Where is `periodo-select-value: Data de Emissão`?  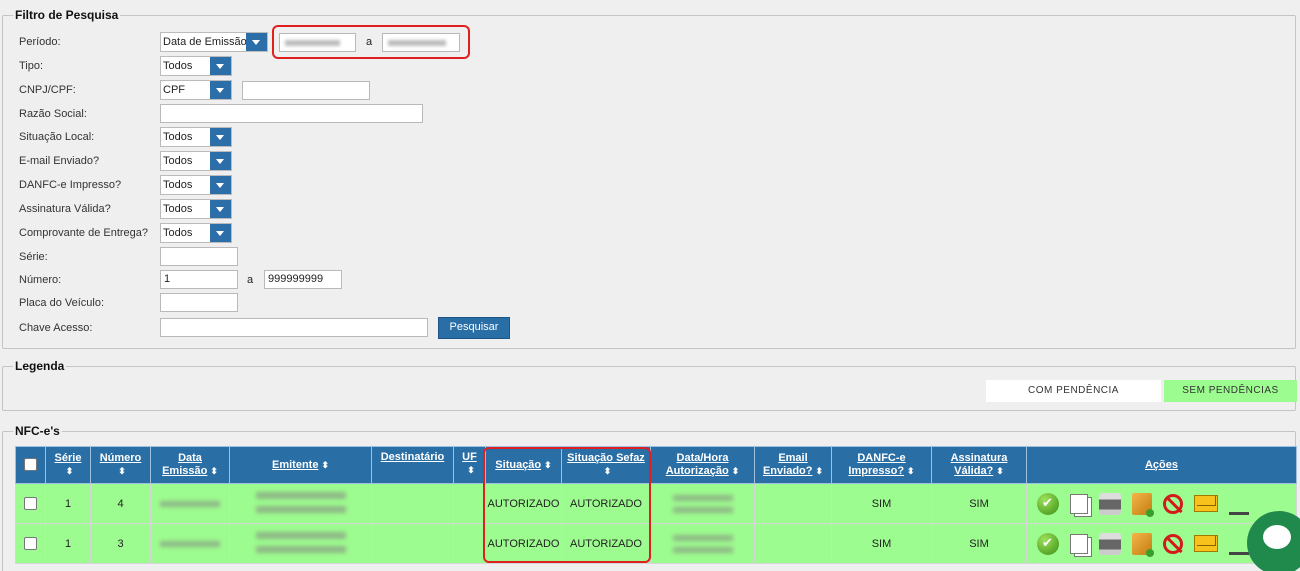
periodo-select-value: Data de Emissão is located at coordinates (205, 42).